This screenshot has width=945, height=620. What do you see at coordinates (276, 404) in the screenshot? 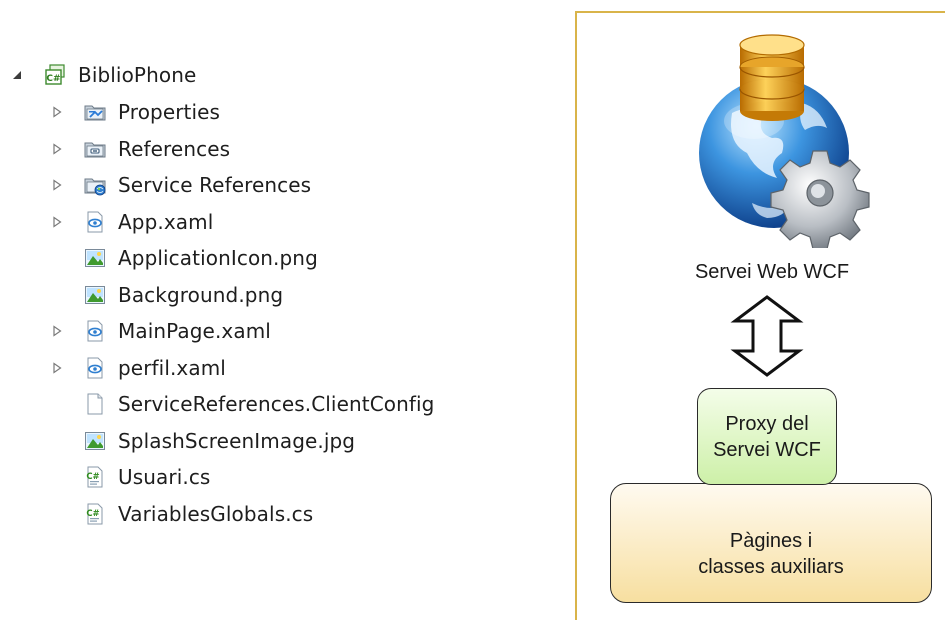
I see `tree-item-label: ServiceReferences.ClientConfig` at bounding box center [276, 404].